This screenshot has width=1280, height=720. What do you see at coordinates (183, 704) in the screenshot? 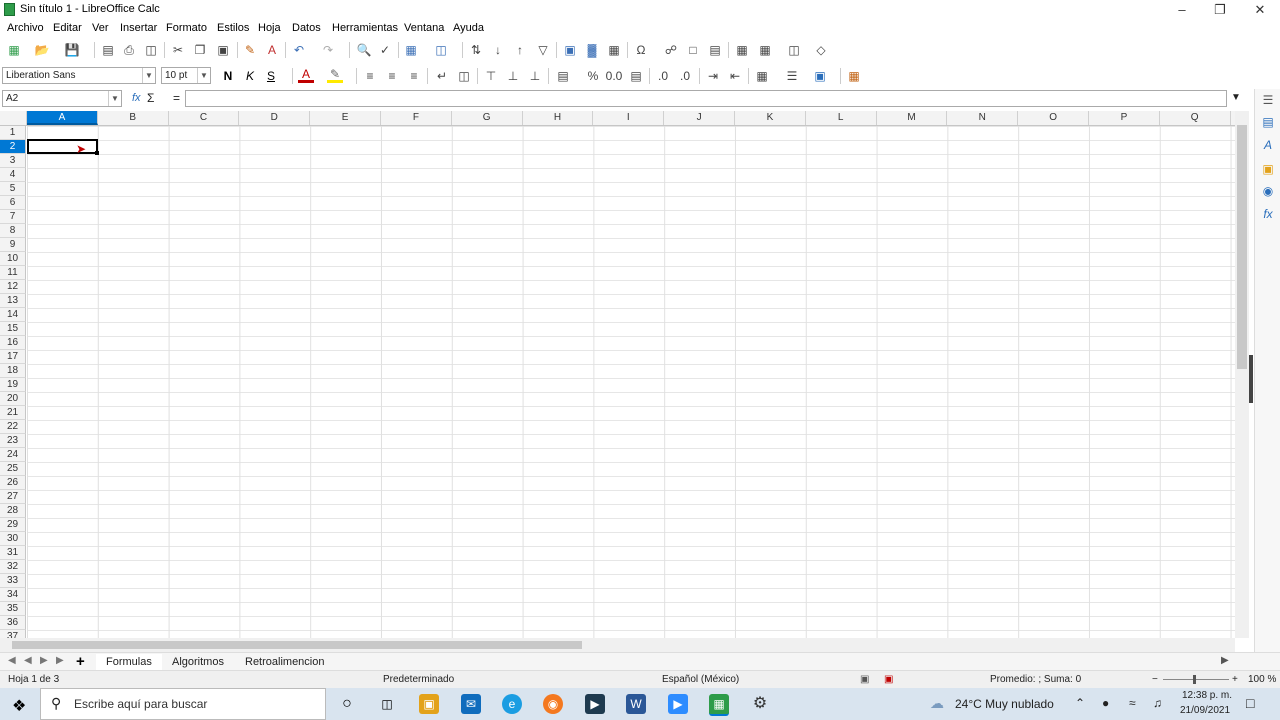
I see `taskbar-search: ⚲ Escribe aquí para buscar` at bounding box center [183, 704].